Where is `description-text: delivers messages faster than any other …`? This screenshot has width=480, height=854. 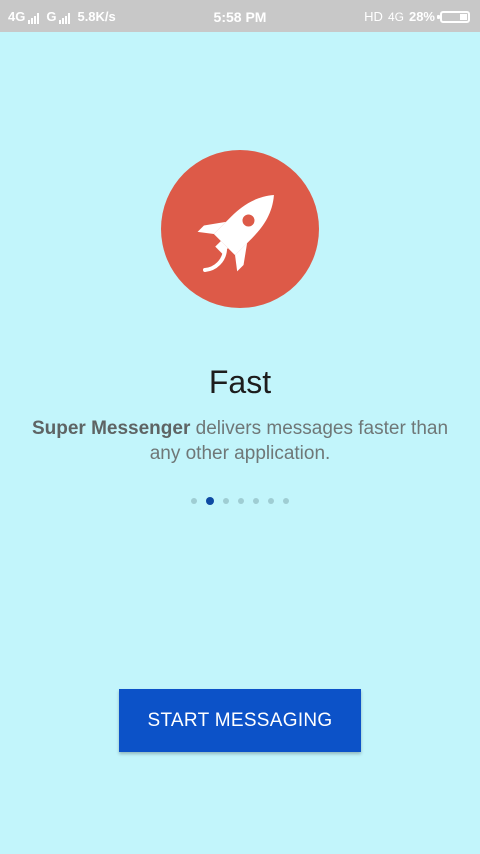 description-text: delivers messages faster than any other … is located at coordinates (299, 441).